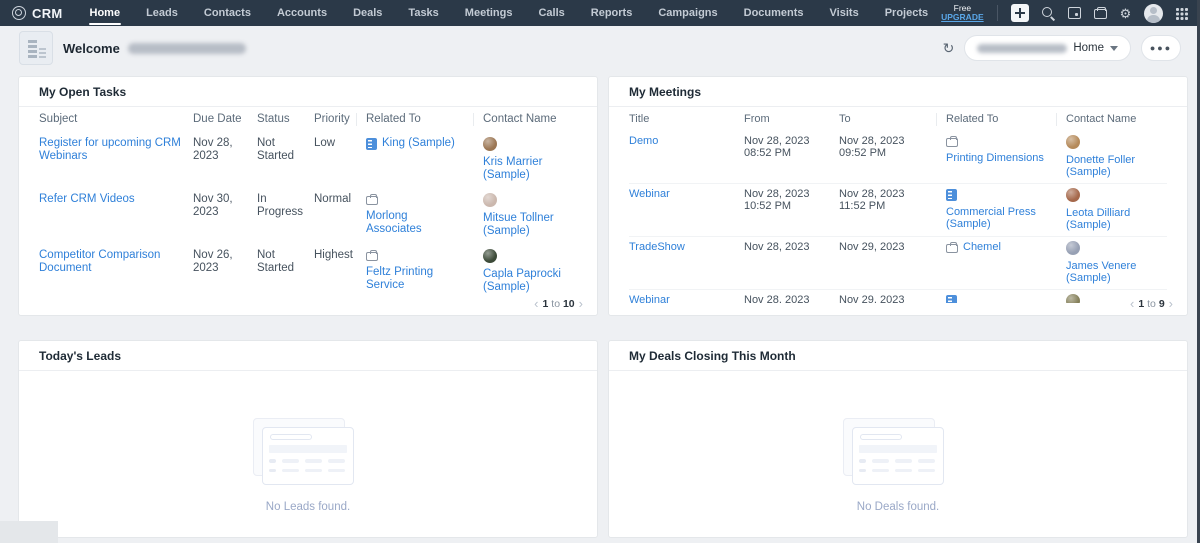  I want to click on text-cell: Highest, so click(333, 254).